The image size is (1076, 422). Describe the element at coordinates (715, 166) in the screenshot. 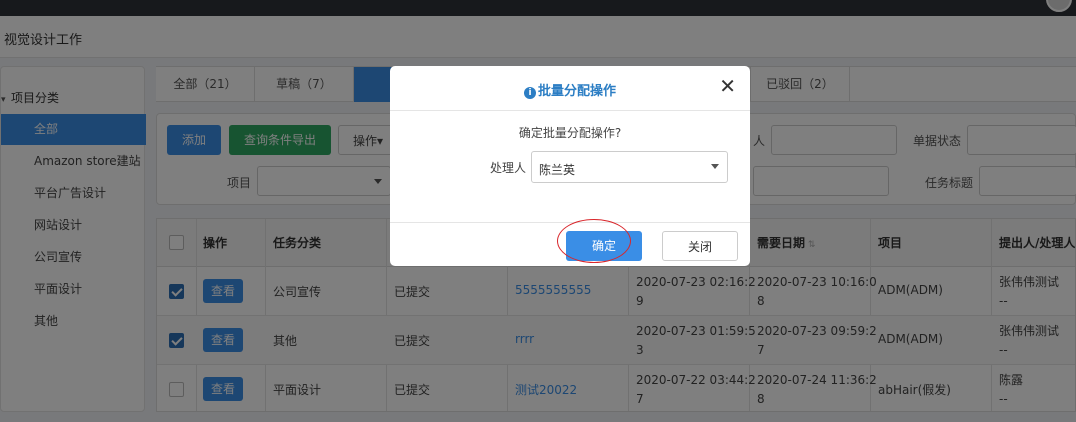

I see `caret-down-icon` at that location.